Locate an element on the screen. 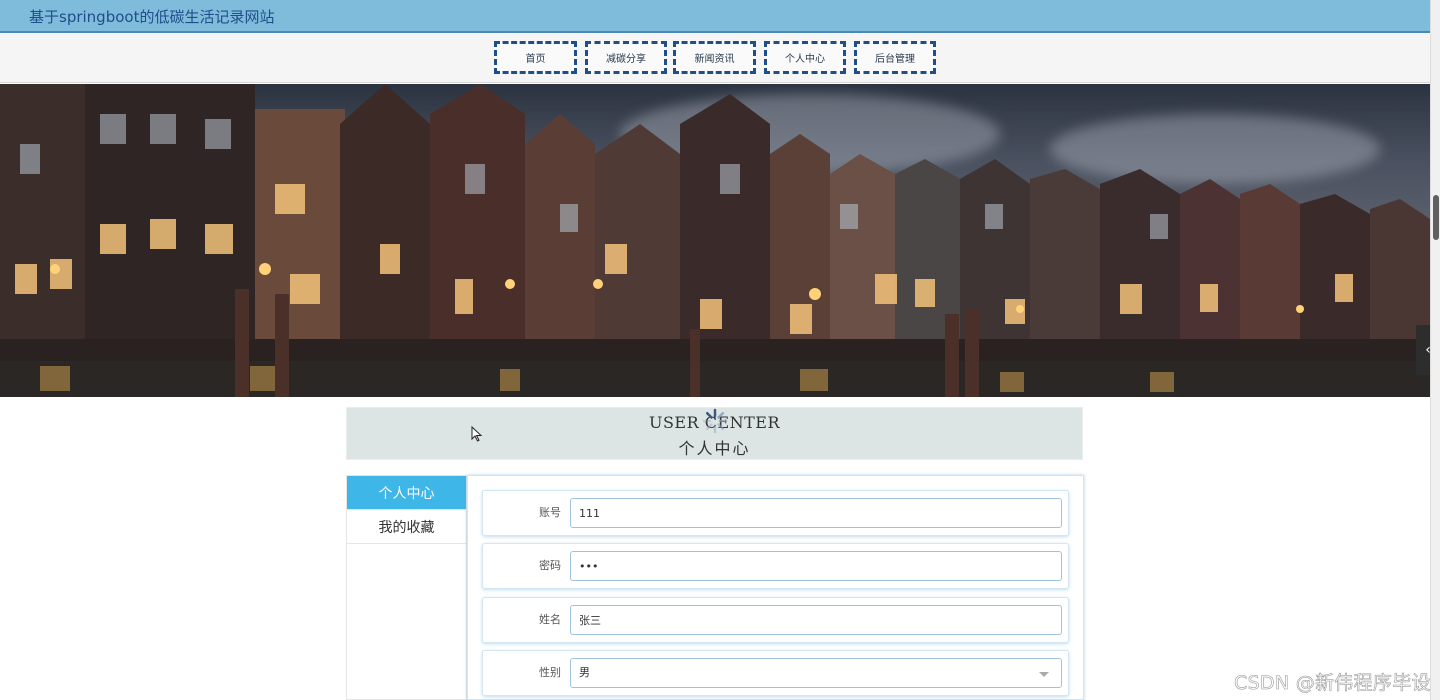  account-label: 账号 is located at coordinates (550, 512).